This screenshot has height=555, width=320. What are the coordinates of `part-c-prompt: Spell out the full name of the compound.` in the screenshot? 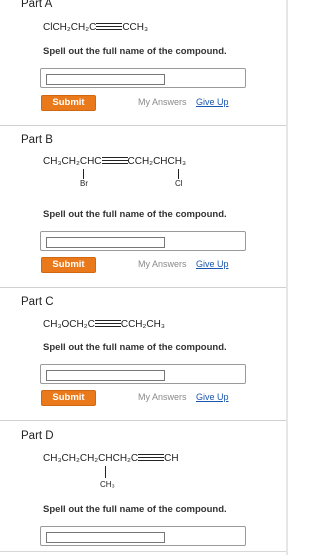 It's located at (135, 347).